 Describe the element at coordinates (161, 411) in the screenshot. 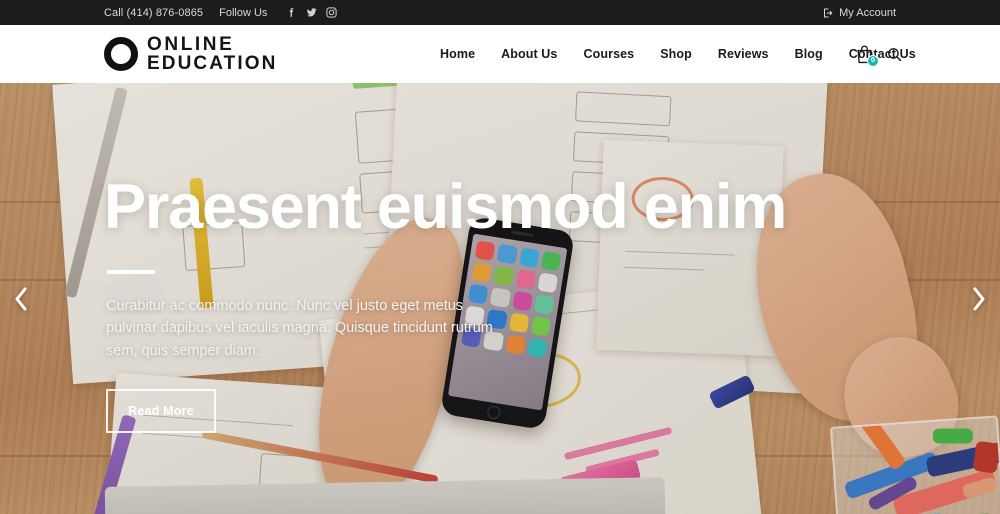

I see `read-more-button: Read More` at that location.